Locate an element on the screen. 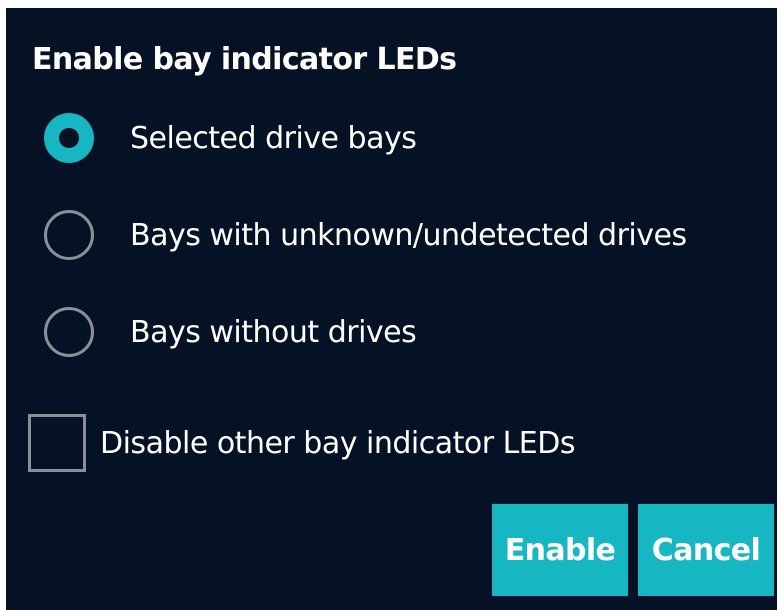 The image size is (784, 610). radio-label-unknown-drives: Bays with unknown/undetected drives is located at coordinates (408, 235).